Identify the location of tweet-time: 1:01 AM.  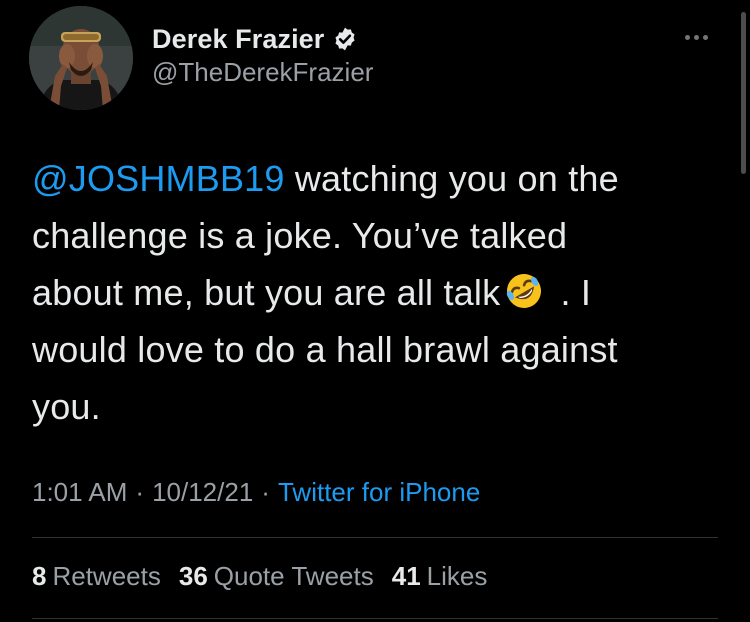
(79, 492).